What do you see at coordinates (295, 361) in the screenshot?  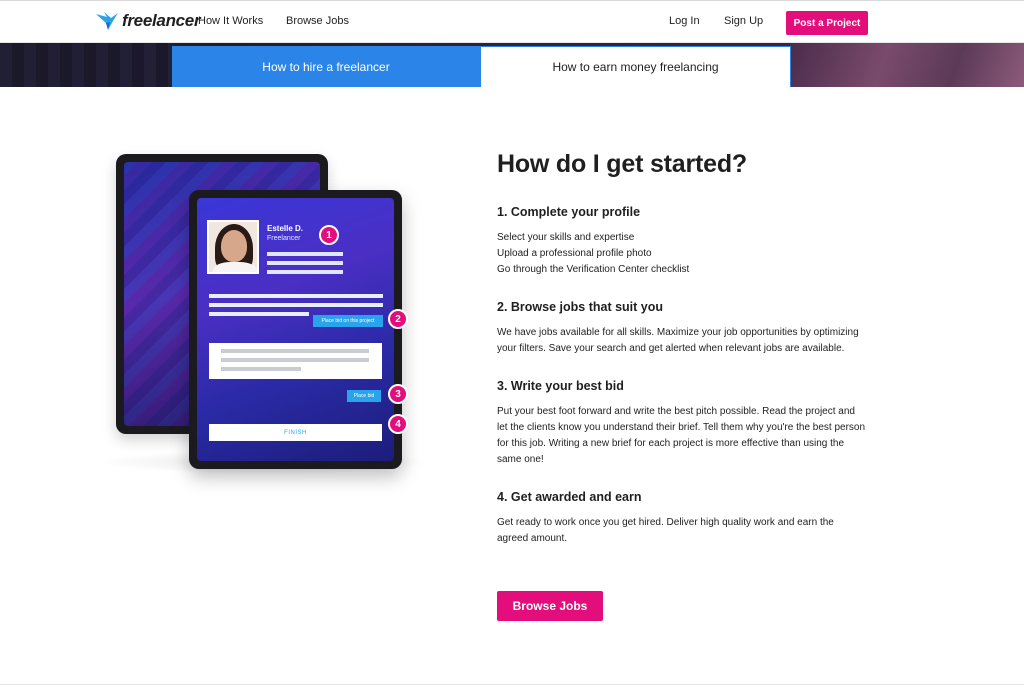 I see `bid-card` at bounding box center [295, 361].